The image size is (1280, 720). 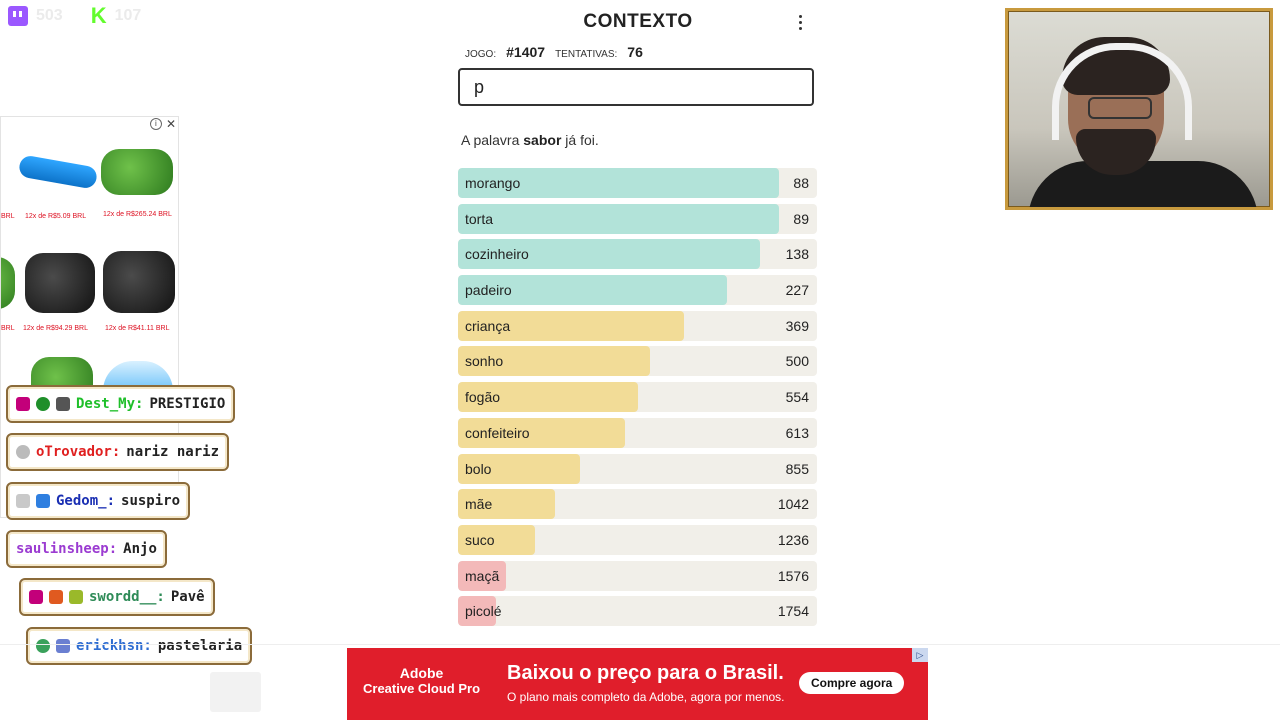 What do you see at coordinates (793, 575) in the screenshot?
I see `guess-rank: 1576` at bounding box center [793, 575].